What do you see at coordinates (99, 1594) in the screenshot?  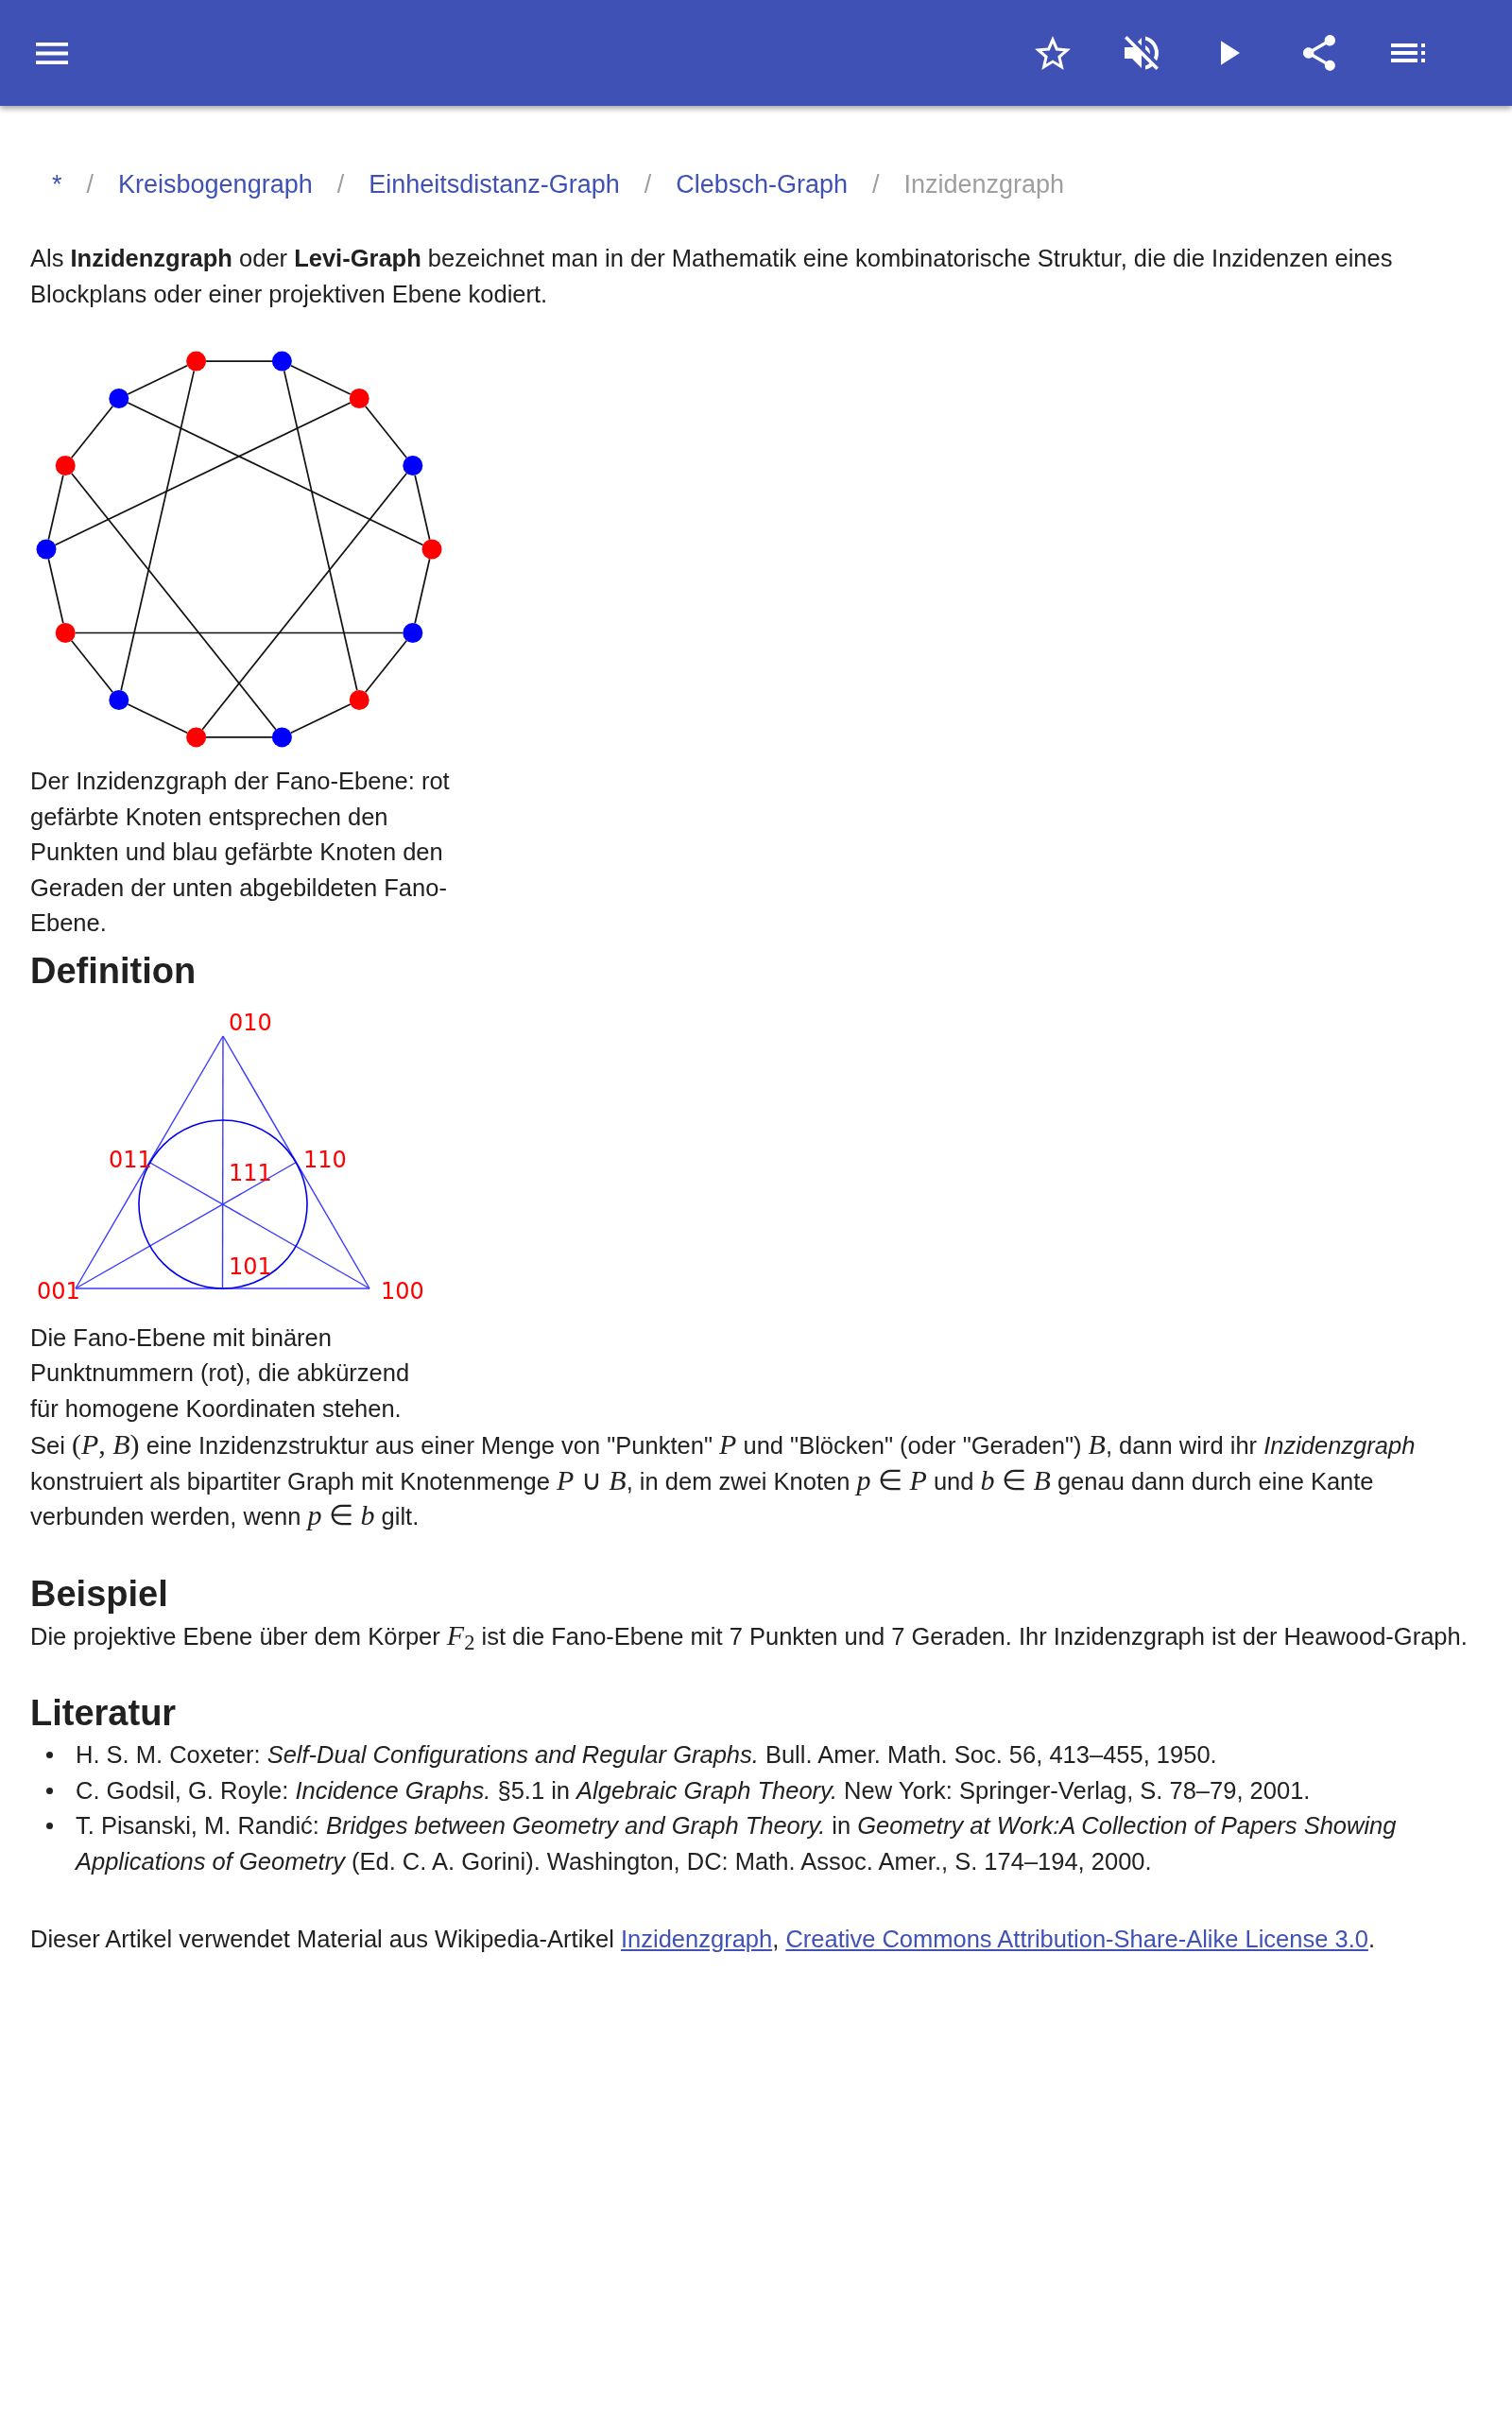 I see `section-heading: Beispiel` at bounding box center [99, 1594].